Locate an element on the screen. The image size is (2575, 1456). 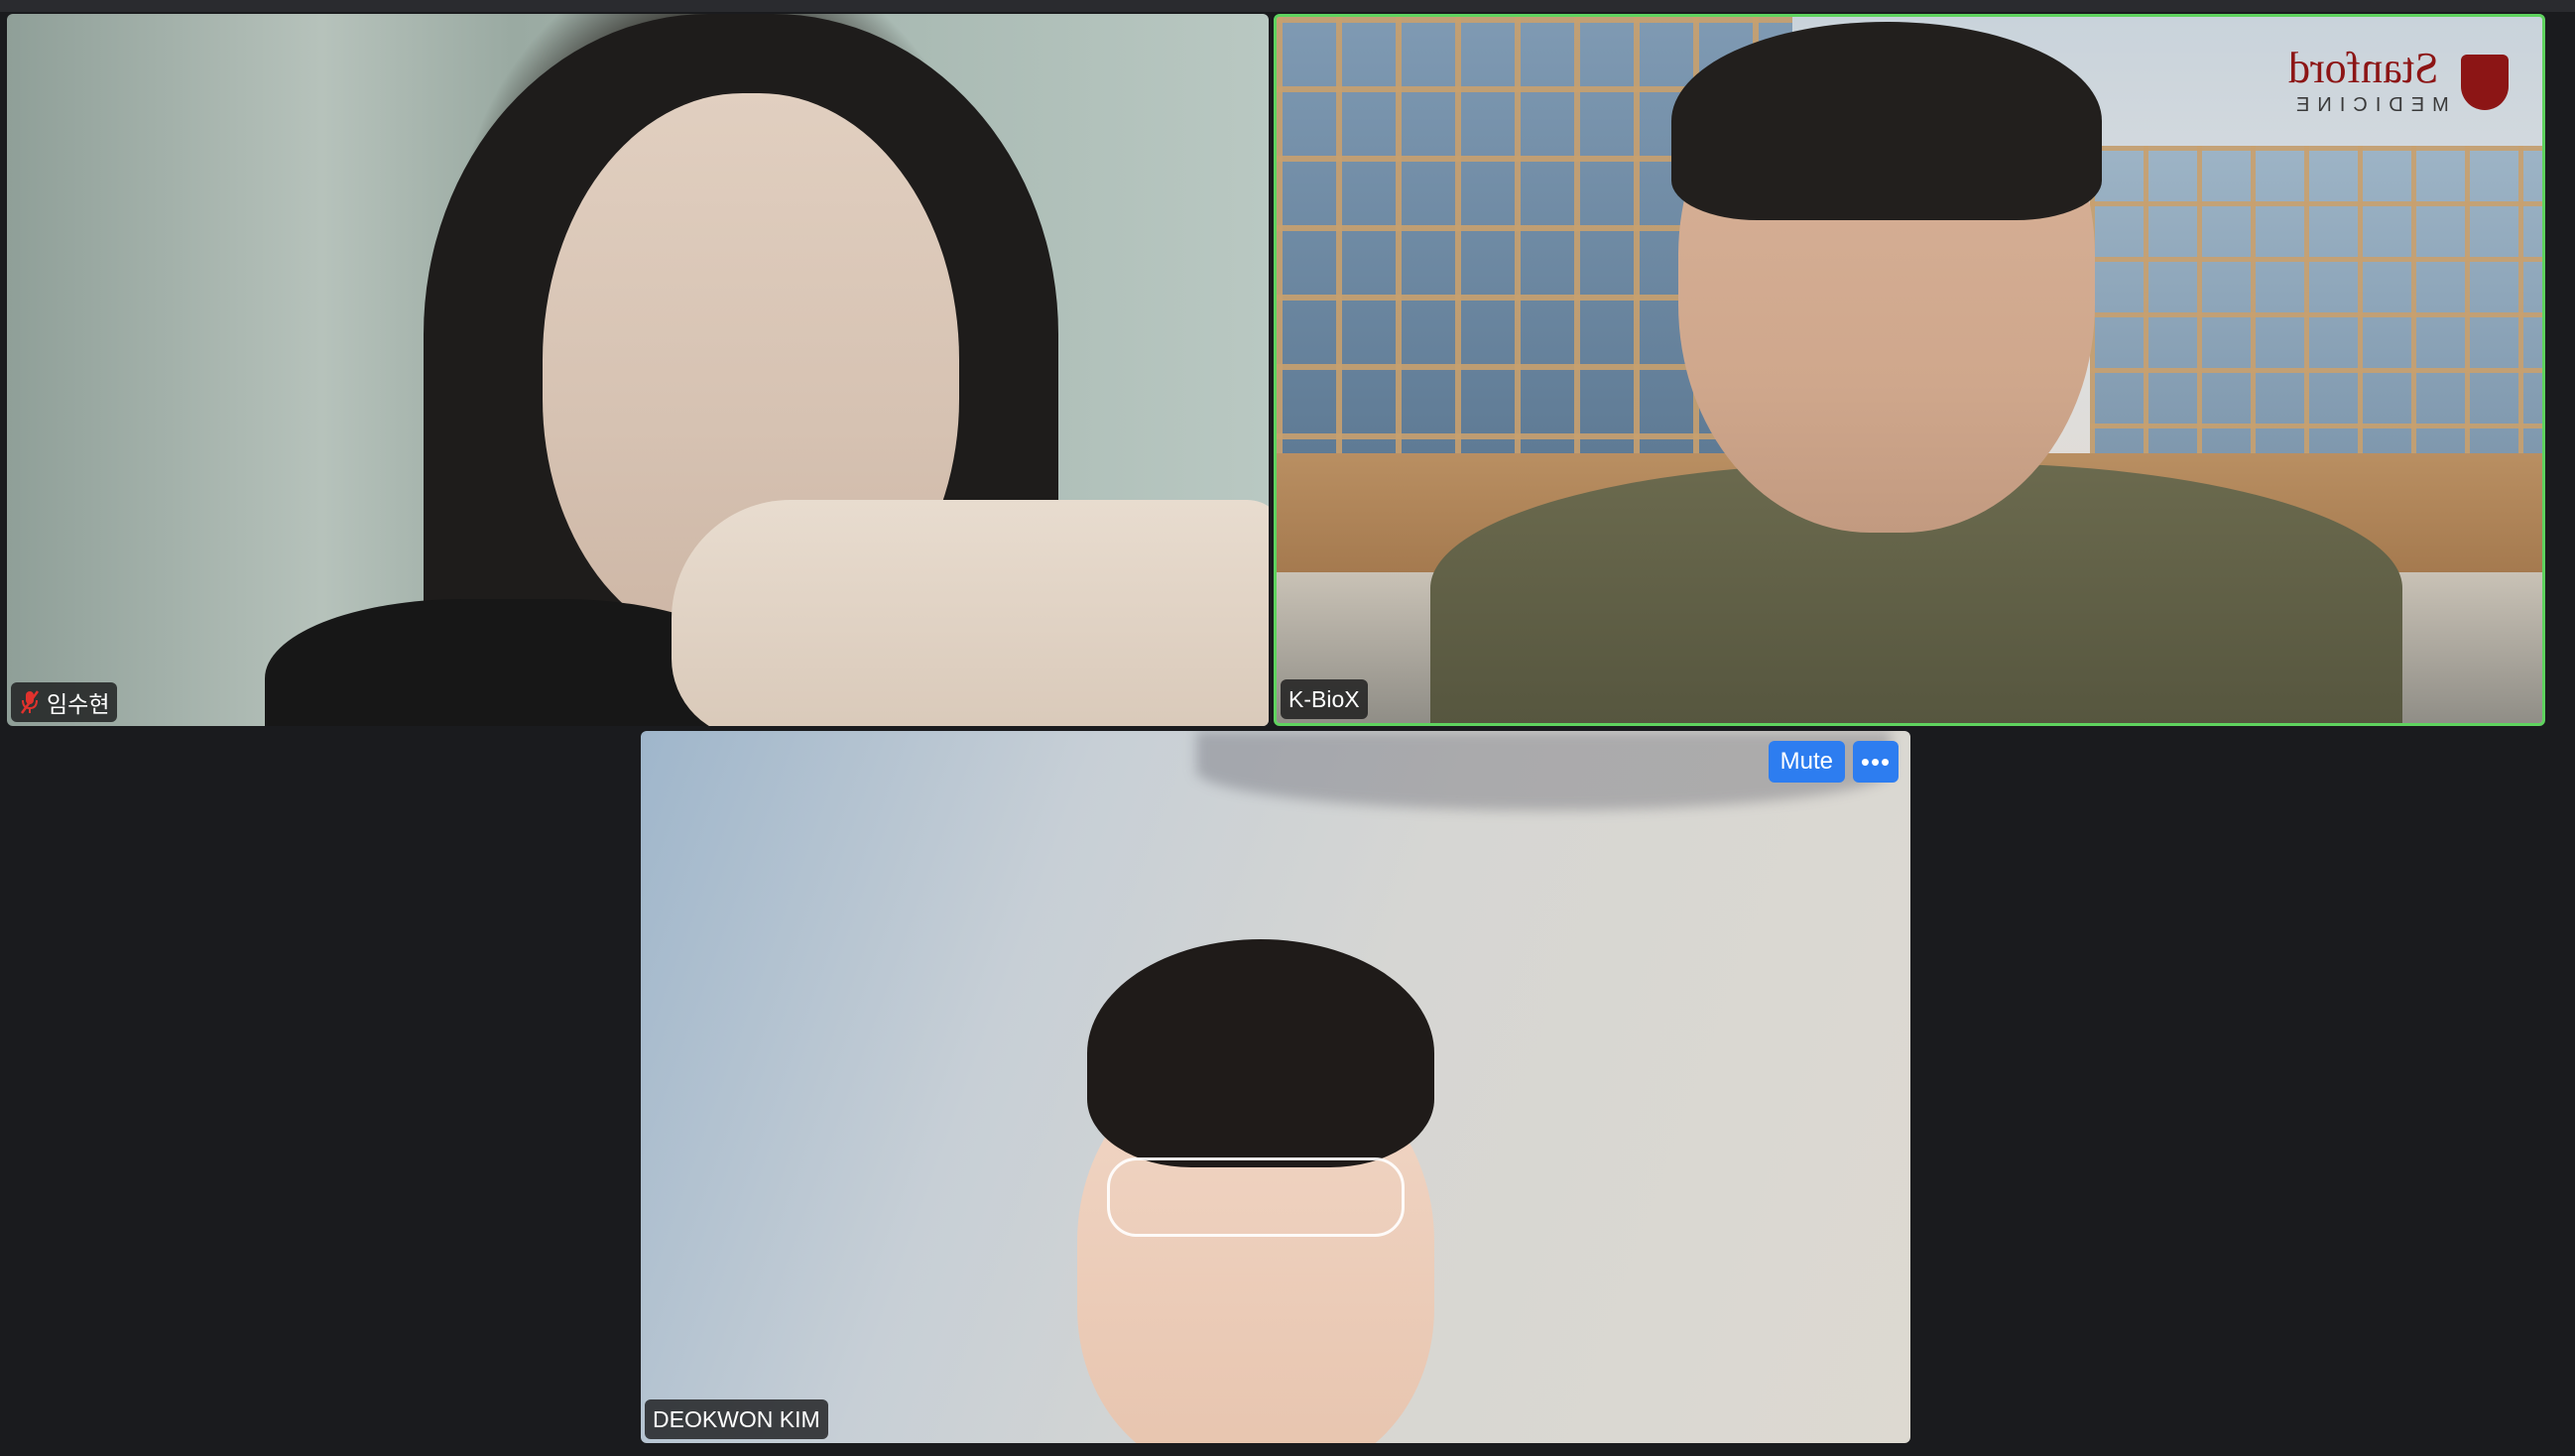
participant-name-tag: 임수현 is located at coordinates (64, 702).